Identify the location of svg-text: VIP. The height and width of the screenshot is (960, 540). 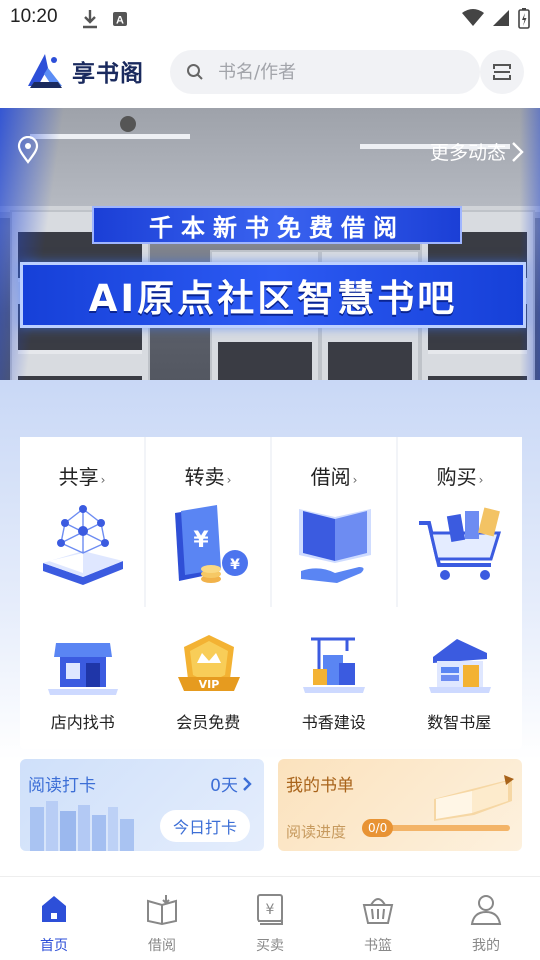
(208, 684).